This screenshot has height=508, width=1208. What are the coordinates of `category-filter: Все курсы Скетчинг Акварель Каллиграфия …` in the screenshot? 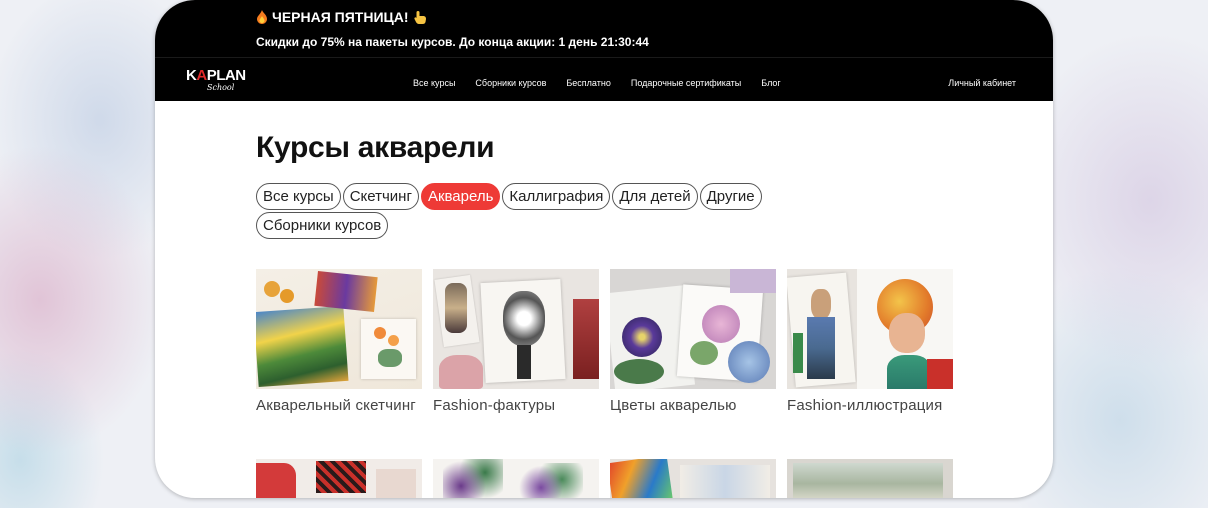 It's located at (536, 211).